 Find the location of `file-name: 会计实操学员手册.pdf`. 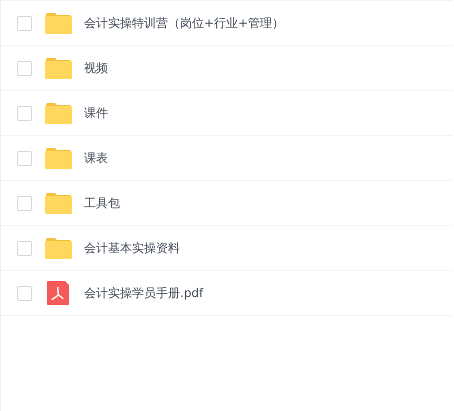

file-name: 会计实操学员手册.pdf is located at coordinates (144, 293).